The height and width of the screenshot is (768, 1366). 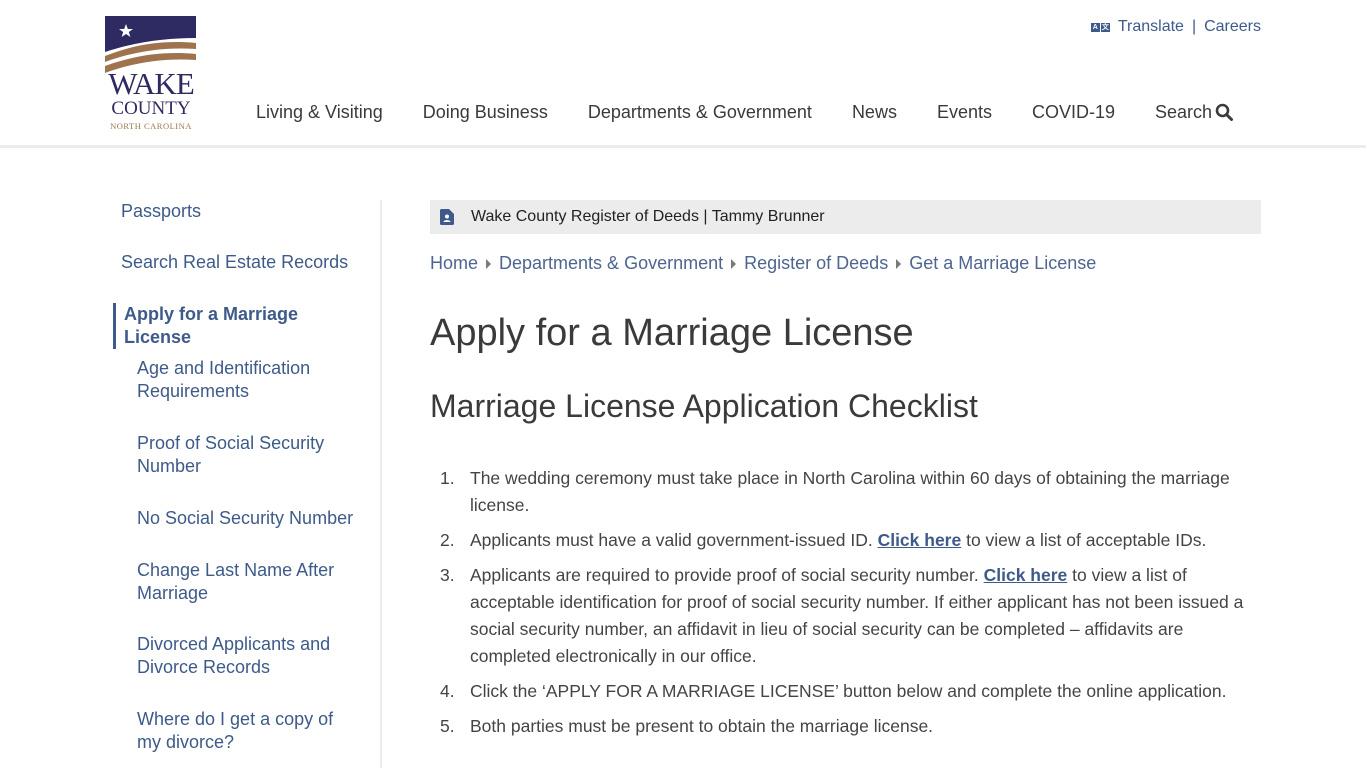 I want to click on checklist-number: 3., so click(x=447, y=575).